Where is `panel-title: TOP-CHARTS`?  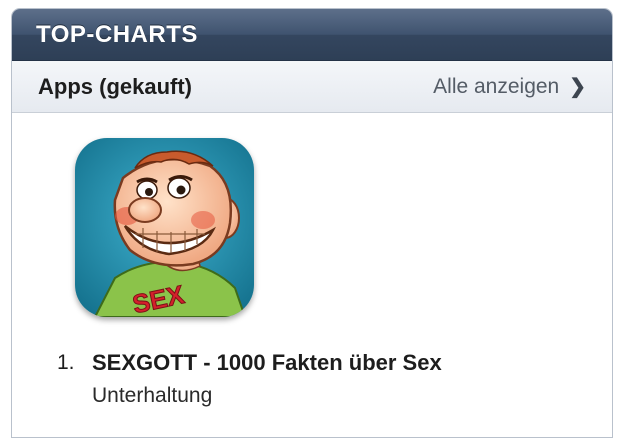
panel-title: TOP-CHARTS is located at coordinates (117, 34).